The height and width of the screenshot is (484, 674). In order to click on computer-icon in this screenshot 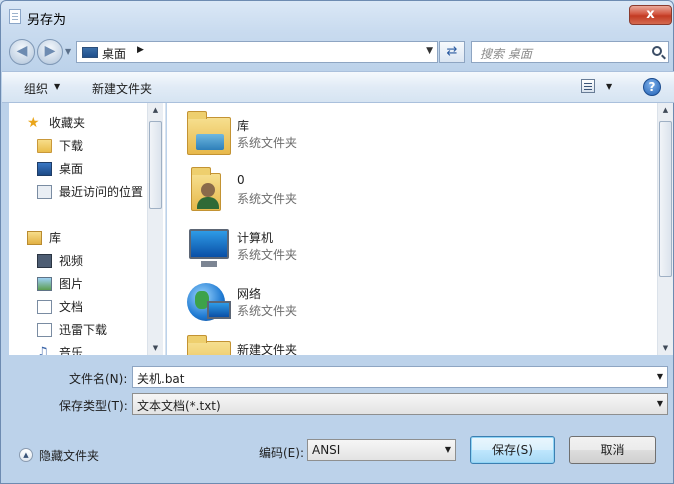, I will do `click(209, 247)`.